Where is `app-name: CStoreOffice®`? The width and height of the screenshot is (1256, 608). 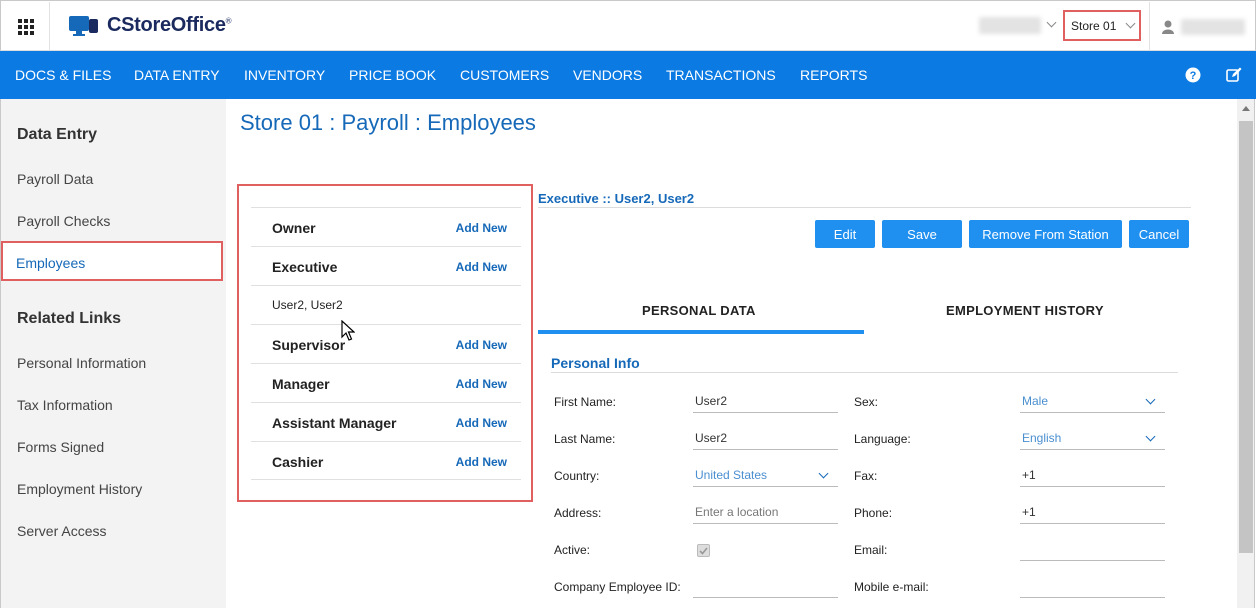
app-name: CStoreOffice® is located at coordinates (169, 25).